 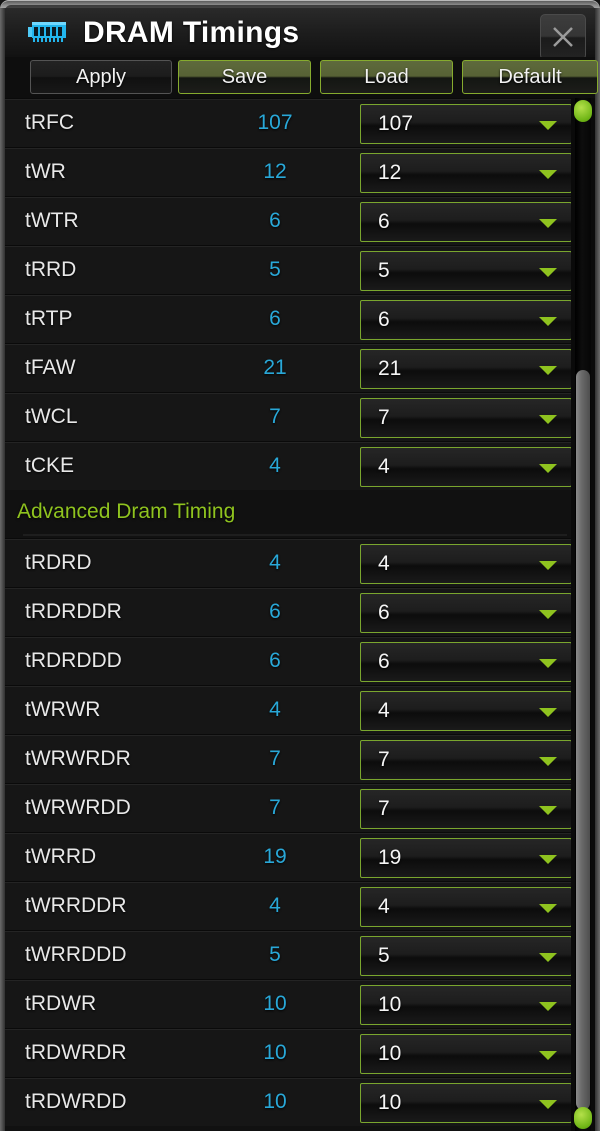 I want to click on timing-row: tRDRDDR 6 6, so click(x=290, y=611).